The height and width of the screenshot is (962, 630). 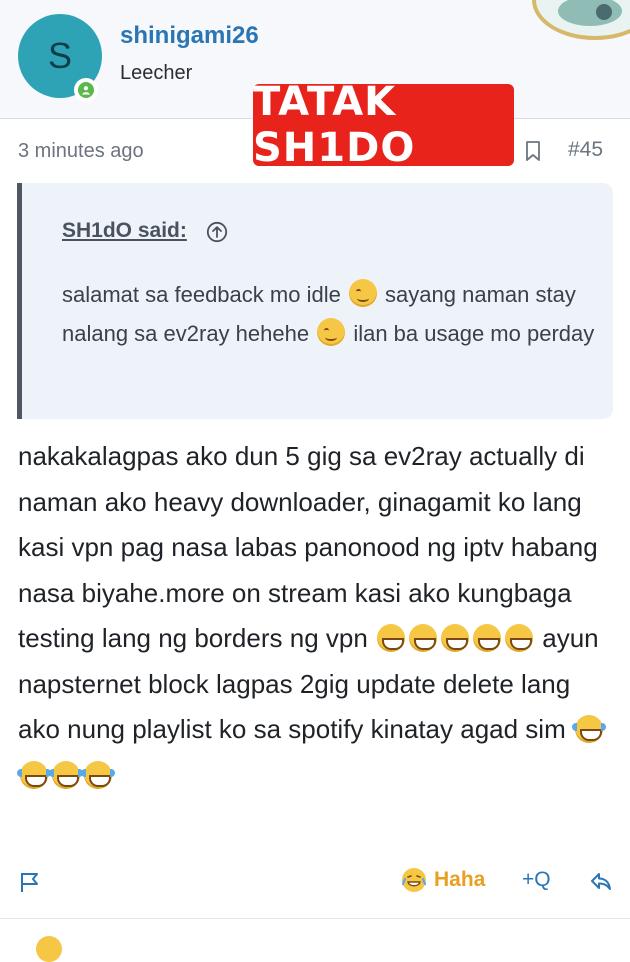 I want to click on username-link: shinigami26, so click(x=189, y=36).